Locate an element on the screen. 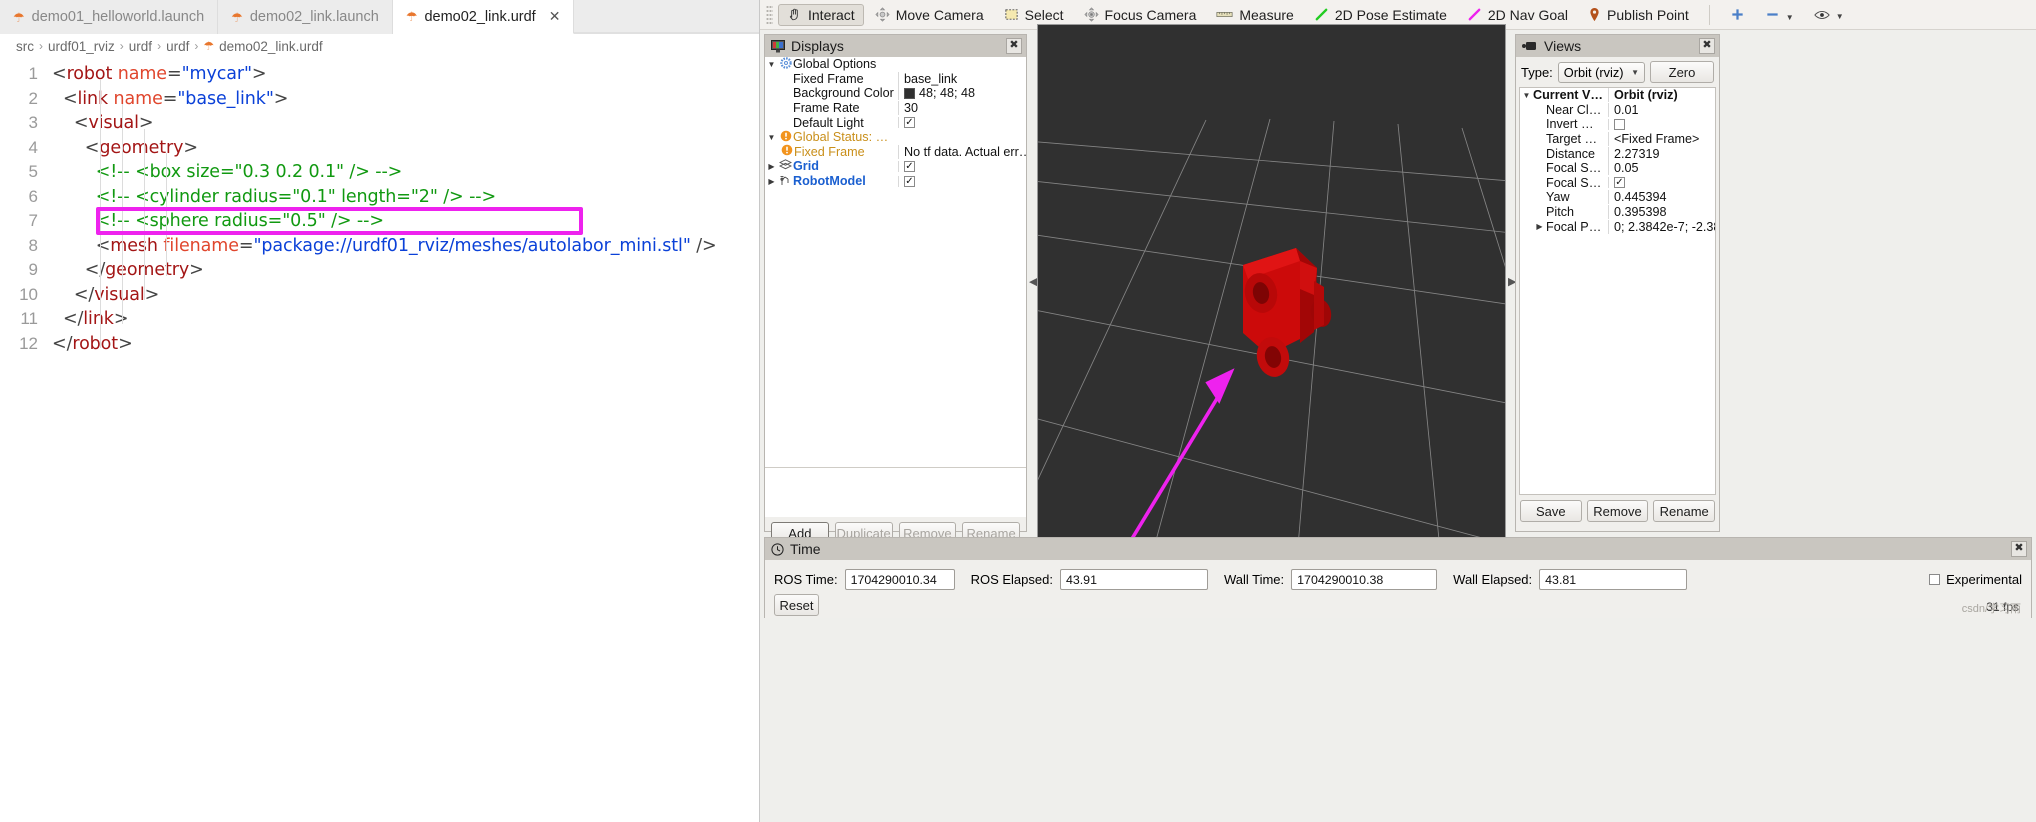  code-line: 5 <!-- <box size="0.3 0.2 0.1" /> --> is located at coordinates (379, 174).